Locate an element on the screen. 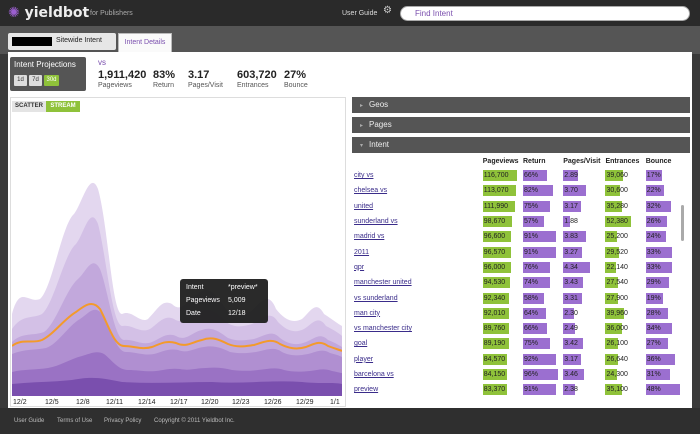 The width and height of the screenshot is (700, 434). table-row: qpr 96,000 76% 4.34 22,140 33% is located at coordinates (518, 267).